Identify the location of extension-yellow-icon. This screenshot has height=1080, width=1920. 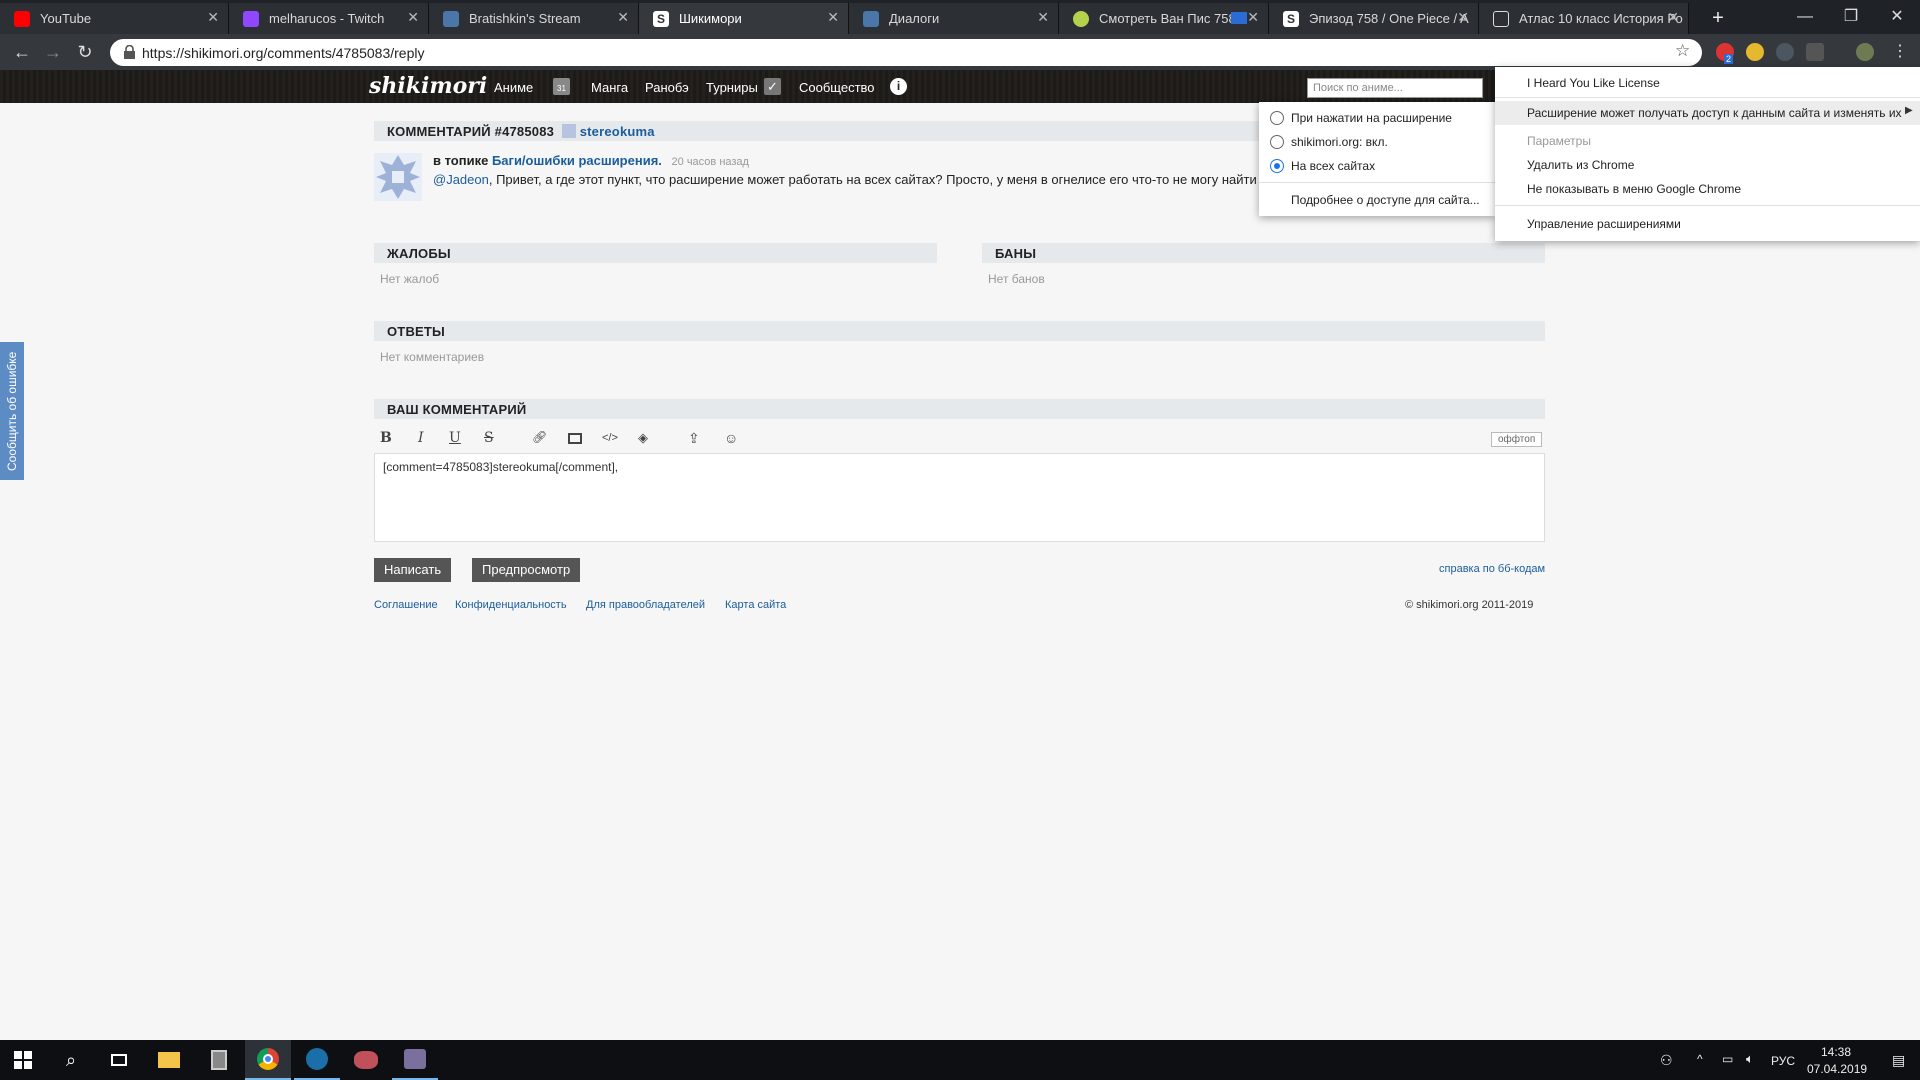
(1755, 52).